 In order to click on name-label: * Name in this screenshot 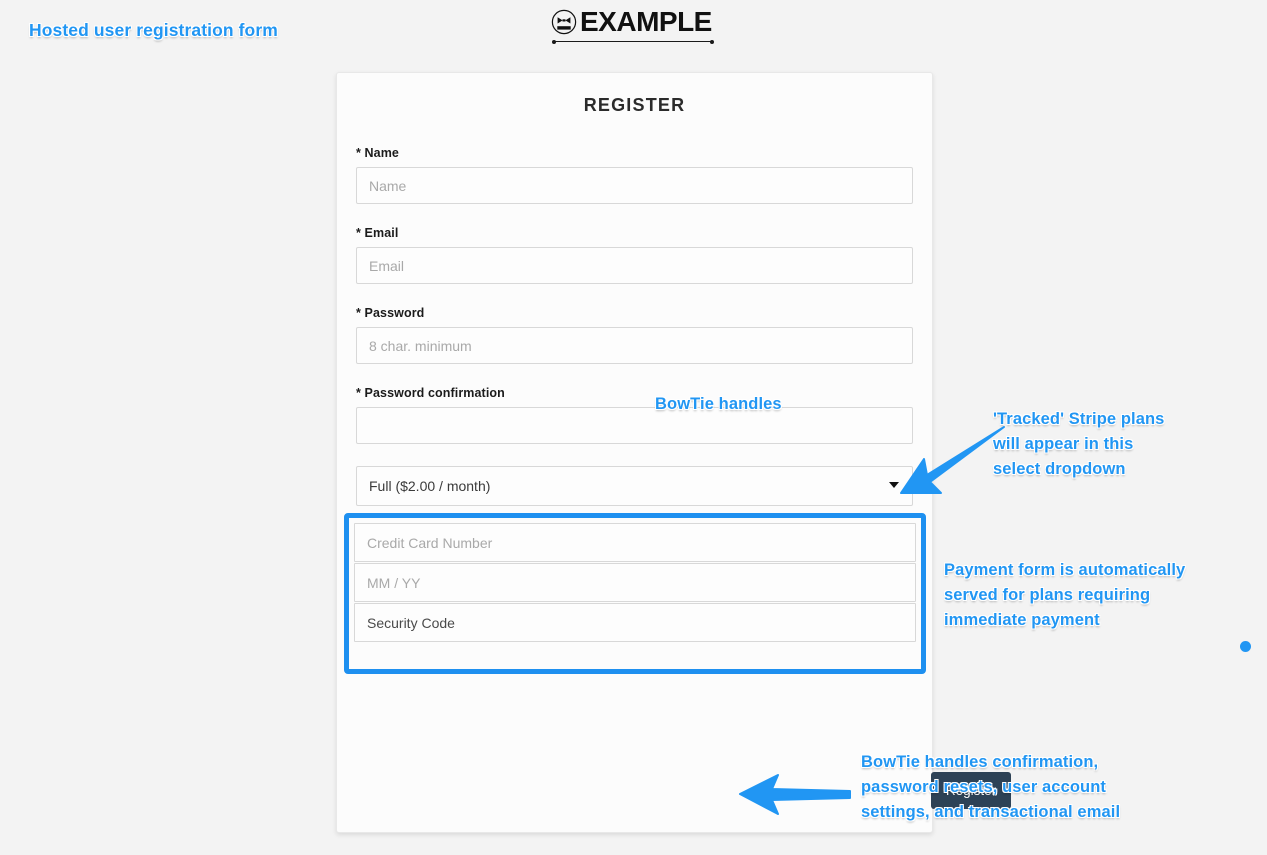, I will do `click(377, 153)`.